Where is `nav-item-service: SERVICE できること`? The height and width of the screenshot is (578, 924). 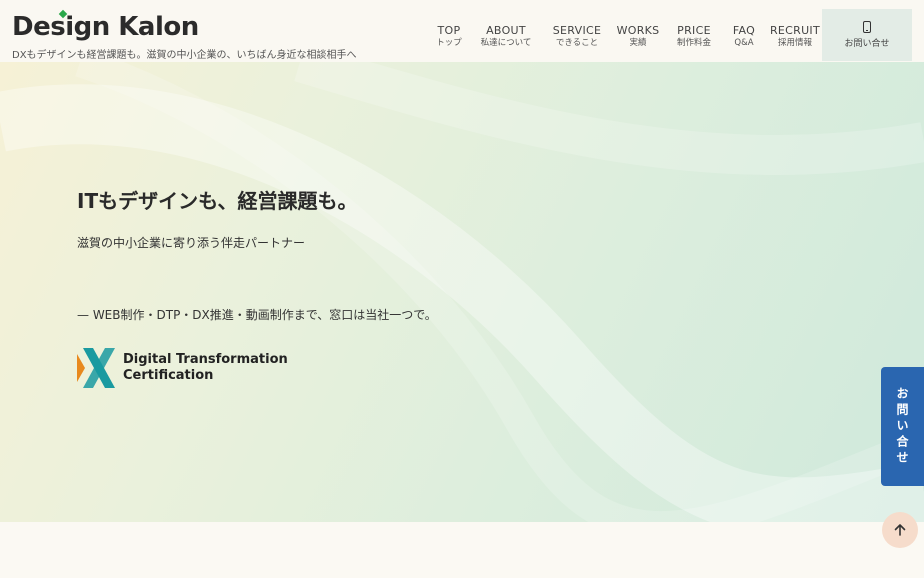
nav-item-service: SERVICE できること is located at coordinates (577, 39).